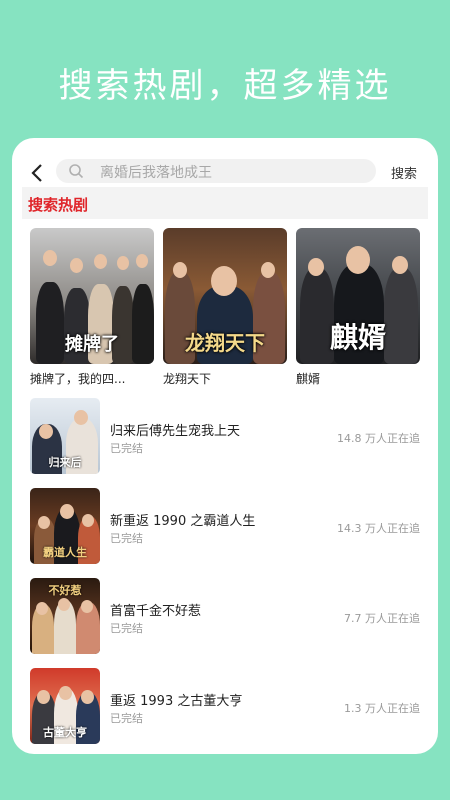 This screenshot has width=450, height=800. I want to click on top-drama-card: 麒婿 麒婿, so click(358, 307).